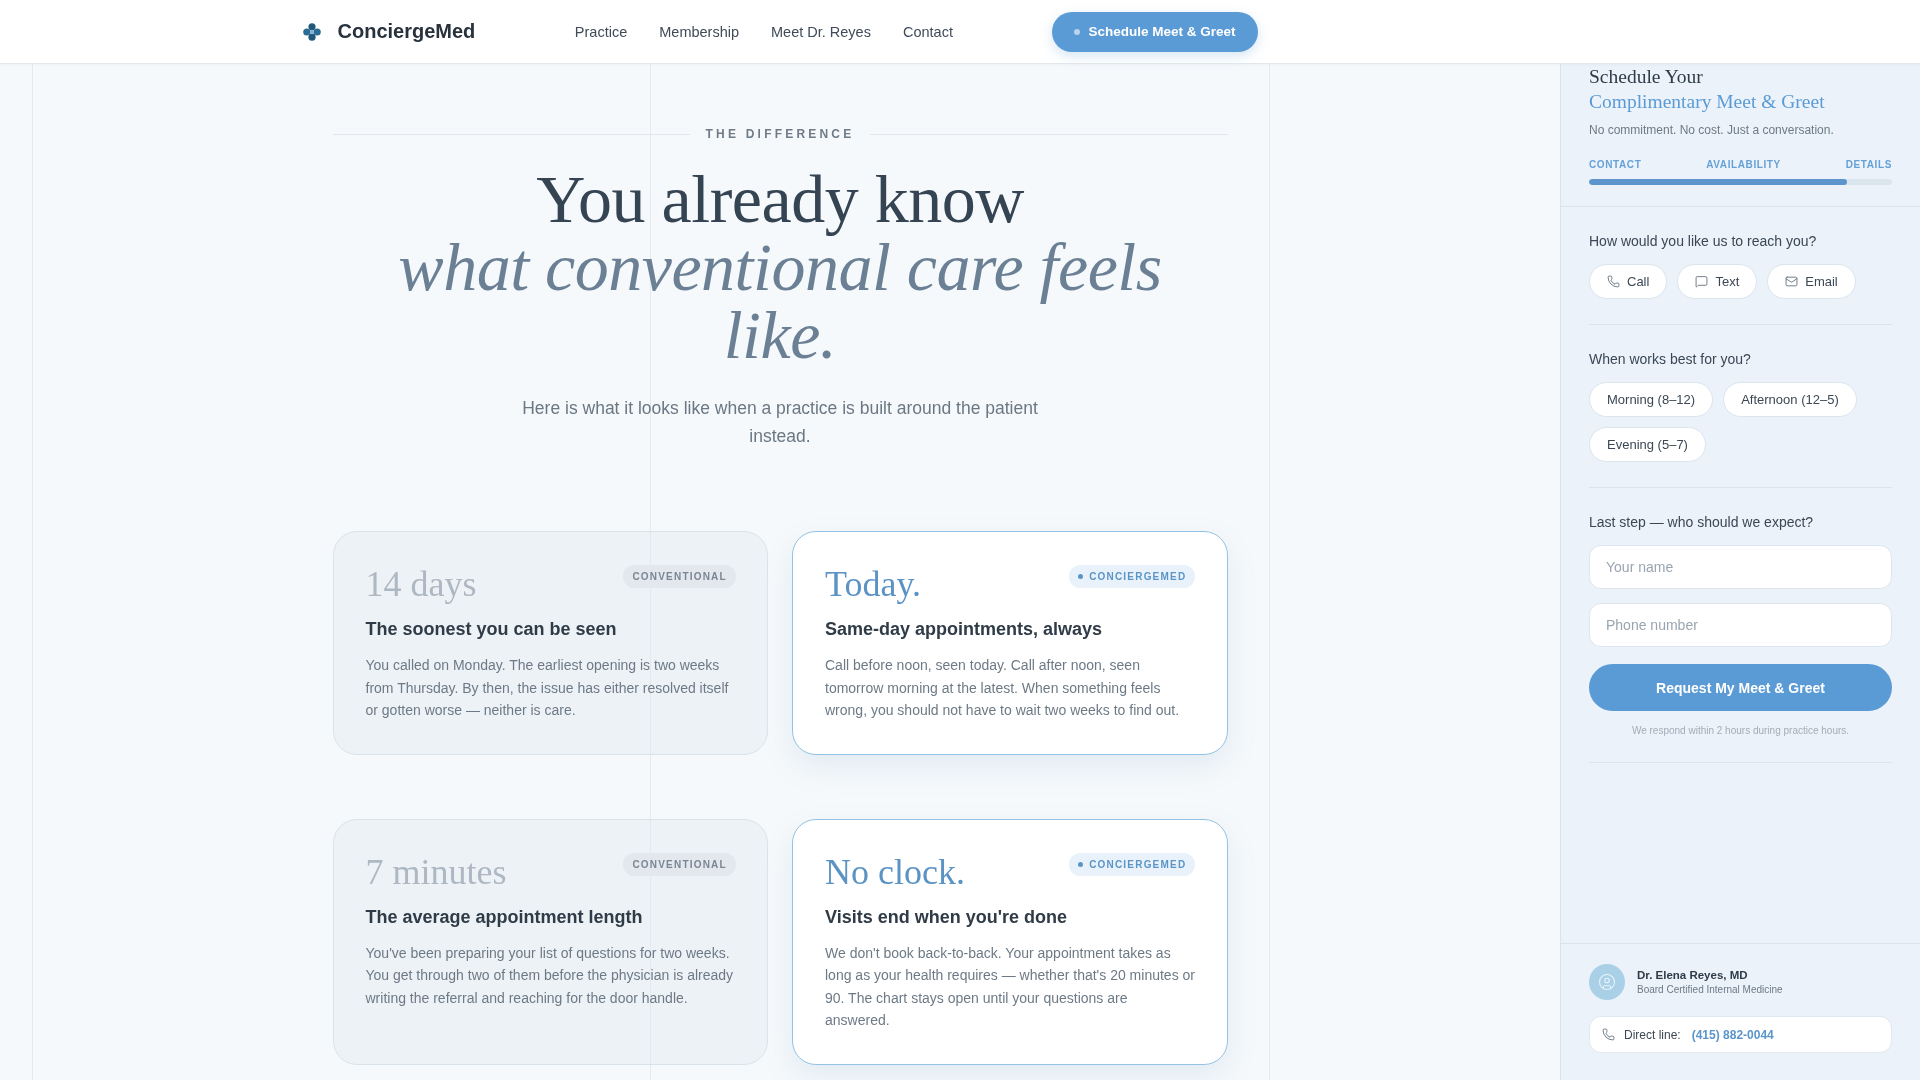 The image size is (1920, 1080). What do you see at coordinates (1651, 399) in the screenshot?
I see `time-option: Morning (8–12)` at bounding box center [1651, 399].